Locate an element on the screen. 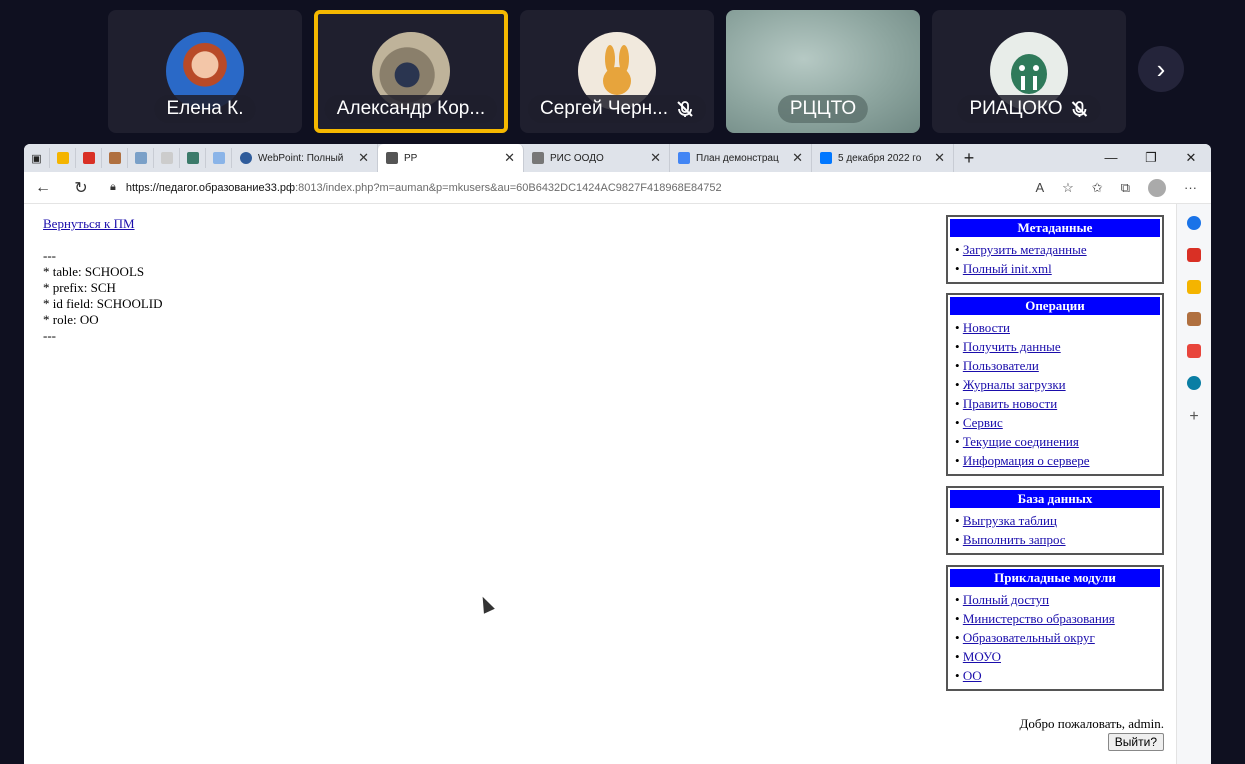 The width and height of the screenshot is (1245, 764). menu-link: Полный доступ is located at coordinates (1006, 599).